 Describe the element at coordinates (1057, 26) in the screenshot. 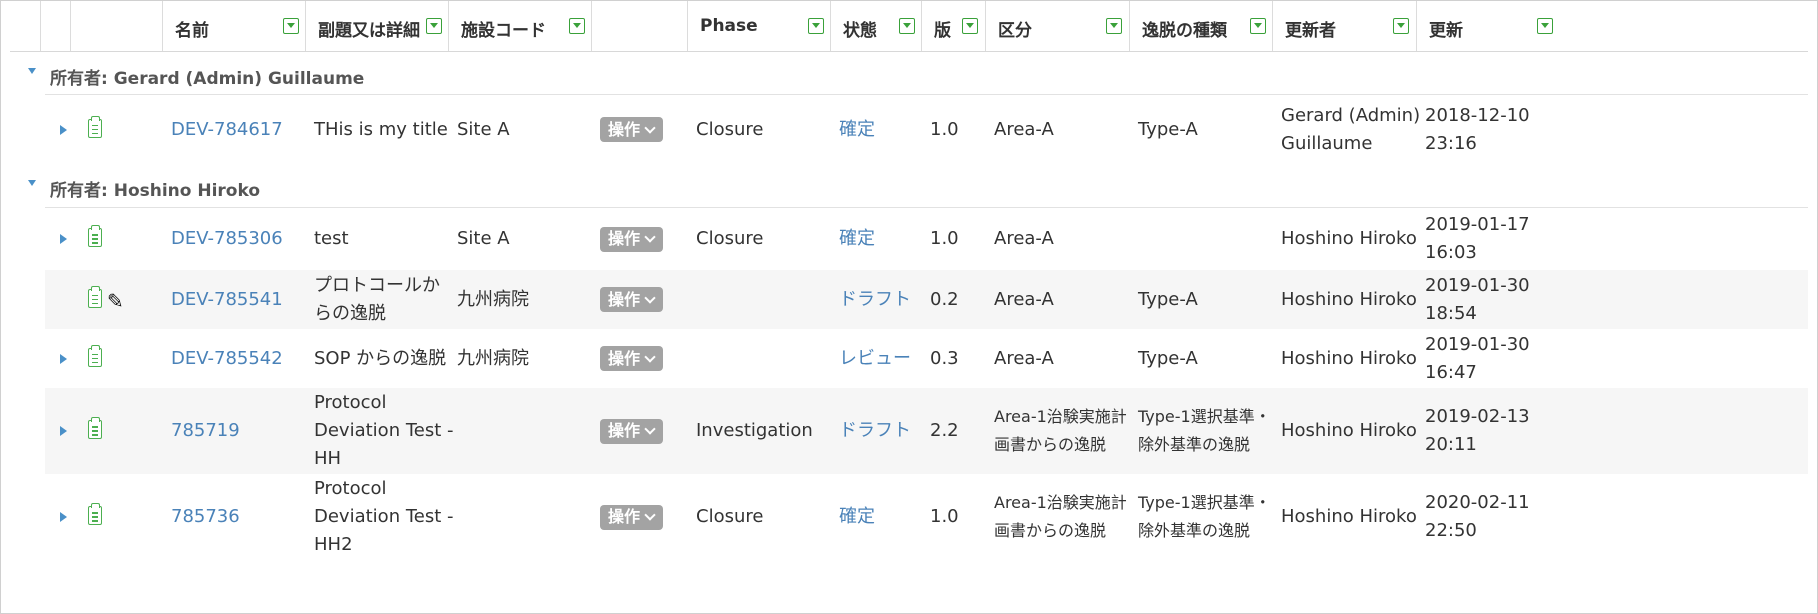

I see `header-category: 区分` at that location.